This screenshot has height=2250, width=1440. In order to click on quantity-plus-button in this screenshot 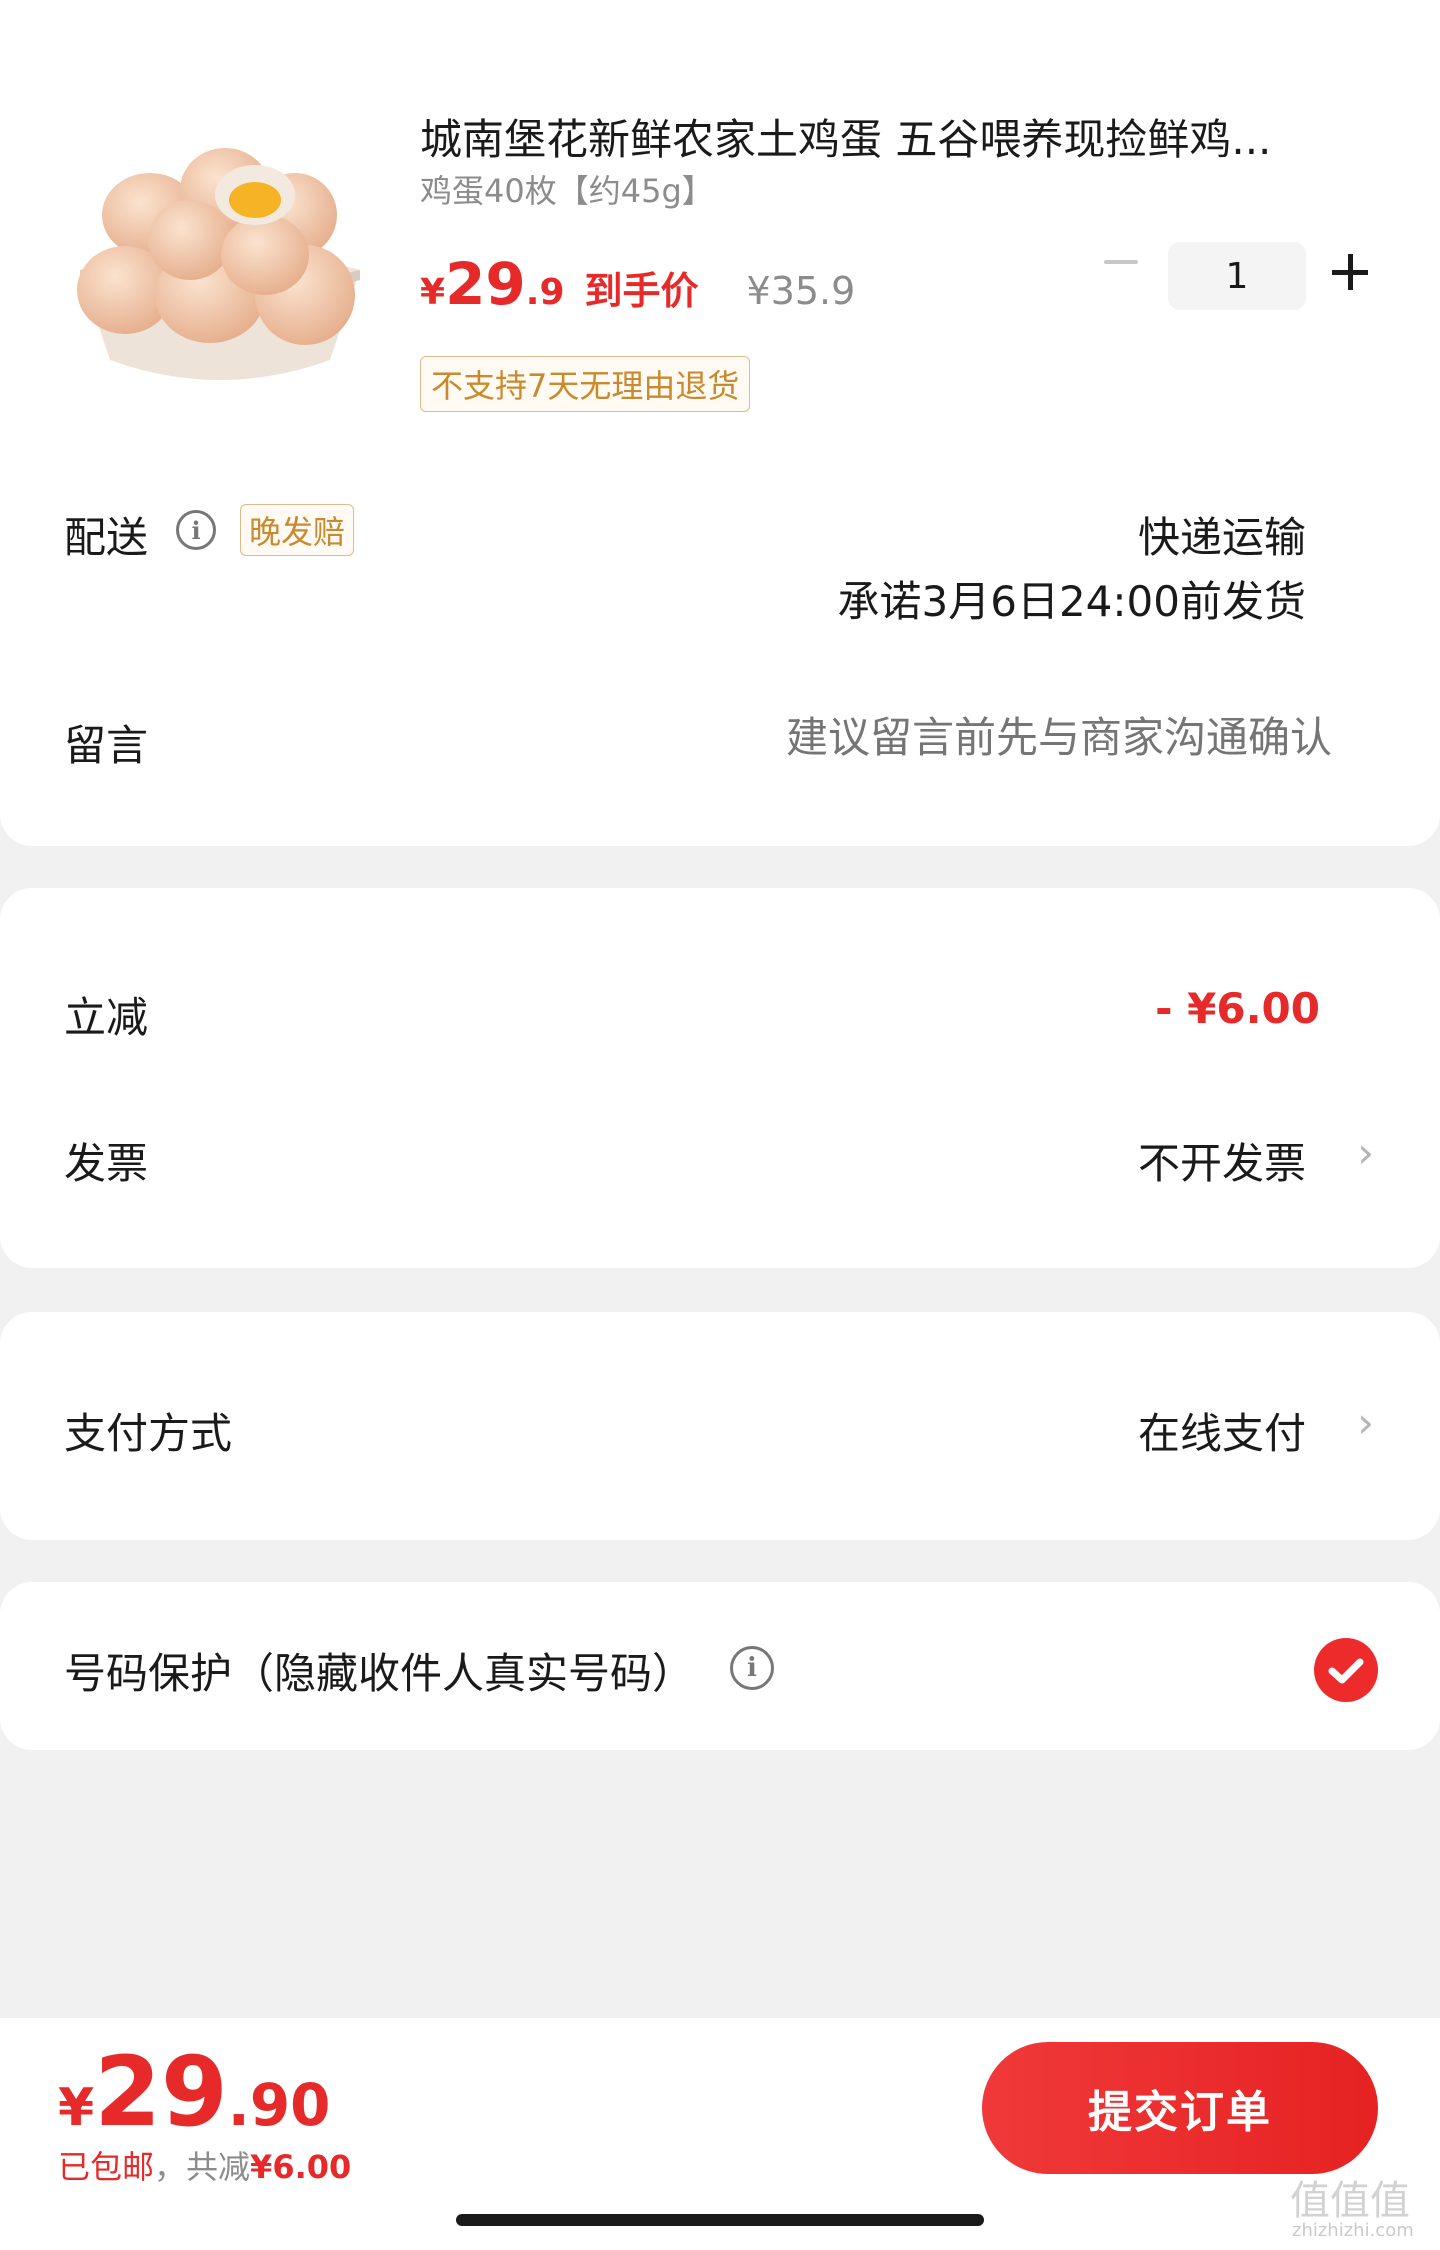, I will do `click(1352, 272)`.